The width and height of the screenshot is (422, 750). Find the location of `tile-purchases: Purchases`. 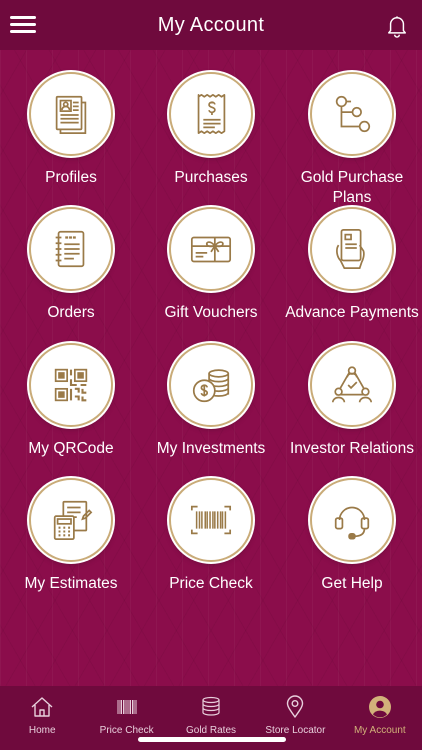

tile-purchases: Purchases is located at coordinates (211, 130).